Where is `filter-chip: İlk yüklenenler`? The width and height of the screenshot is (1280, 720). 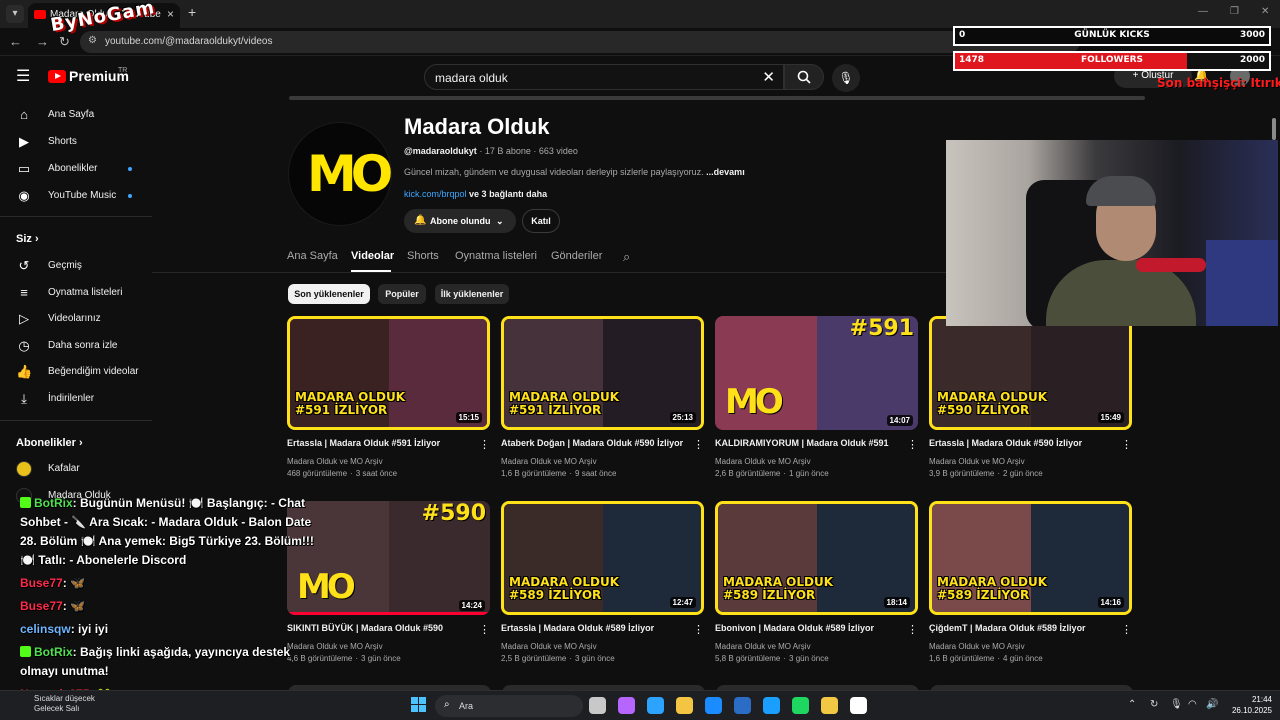
filter-chip: İlk yüklenenler is located at coordinates (472, 294).